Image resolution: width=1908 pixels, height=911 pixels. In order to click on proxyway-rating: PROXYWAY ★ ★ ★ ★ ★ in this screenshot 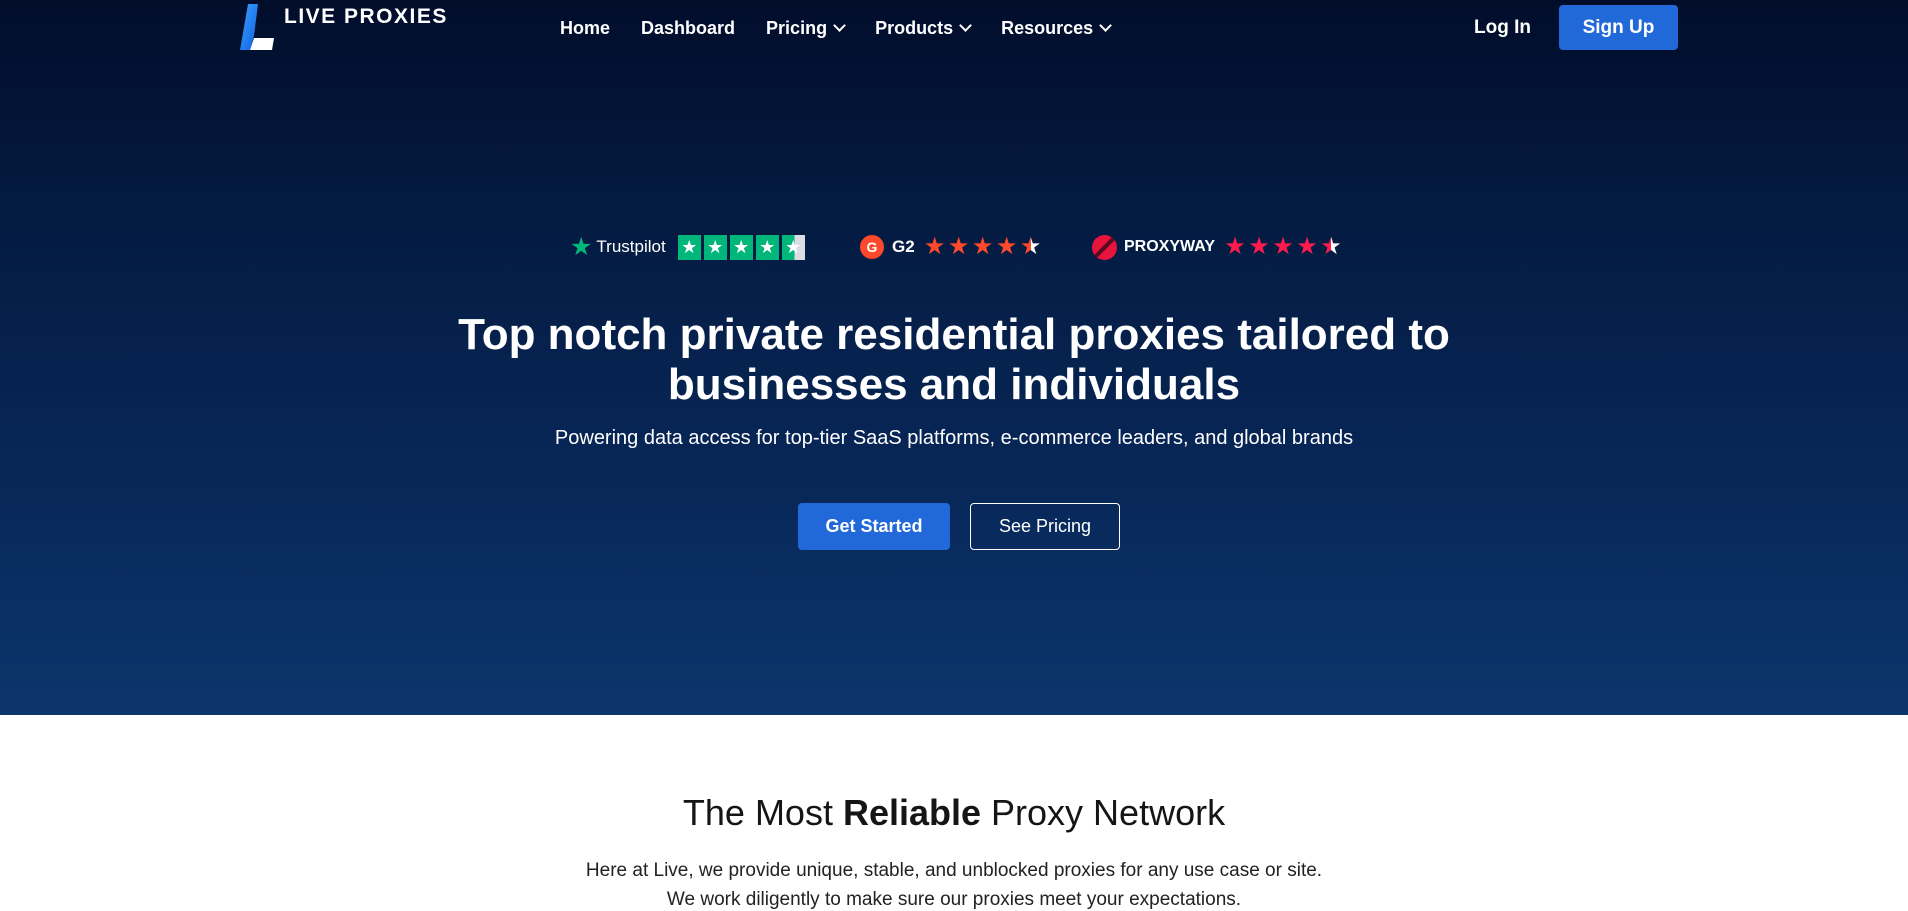, I will do `click(1217, 247)`.